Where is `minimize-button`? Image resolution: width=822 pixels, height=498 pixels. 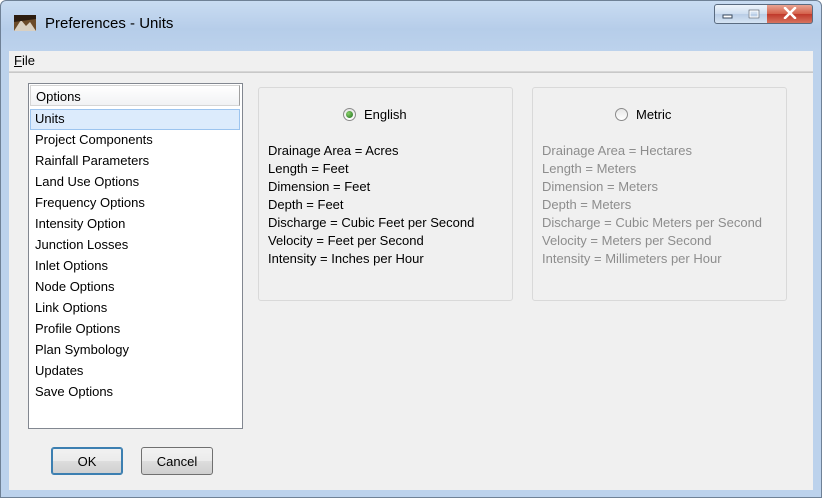 minimize-button is located at coordinates (728, 14).